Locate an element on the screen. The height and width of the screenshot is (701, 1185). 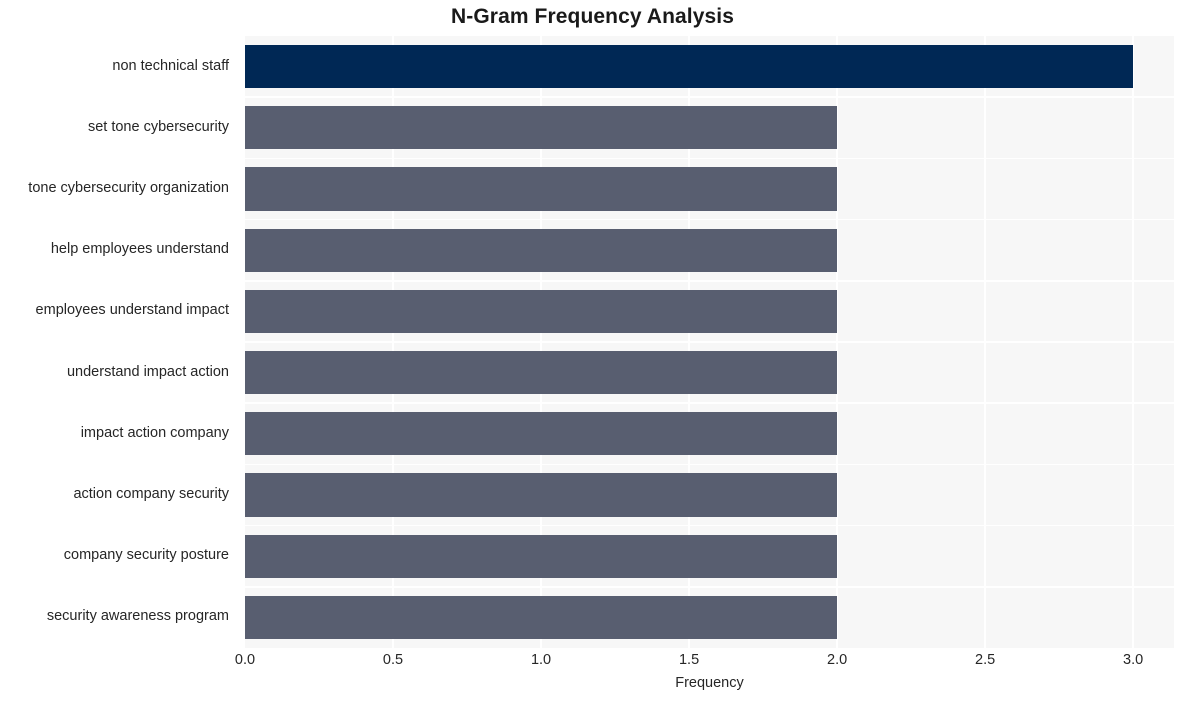
x-axis-tick-label: 1.5 is located at coordinates (689, 660).